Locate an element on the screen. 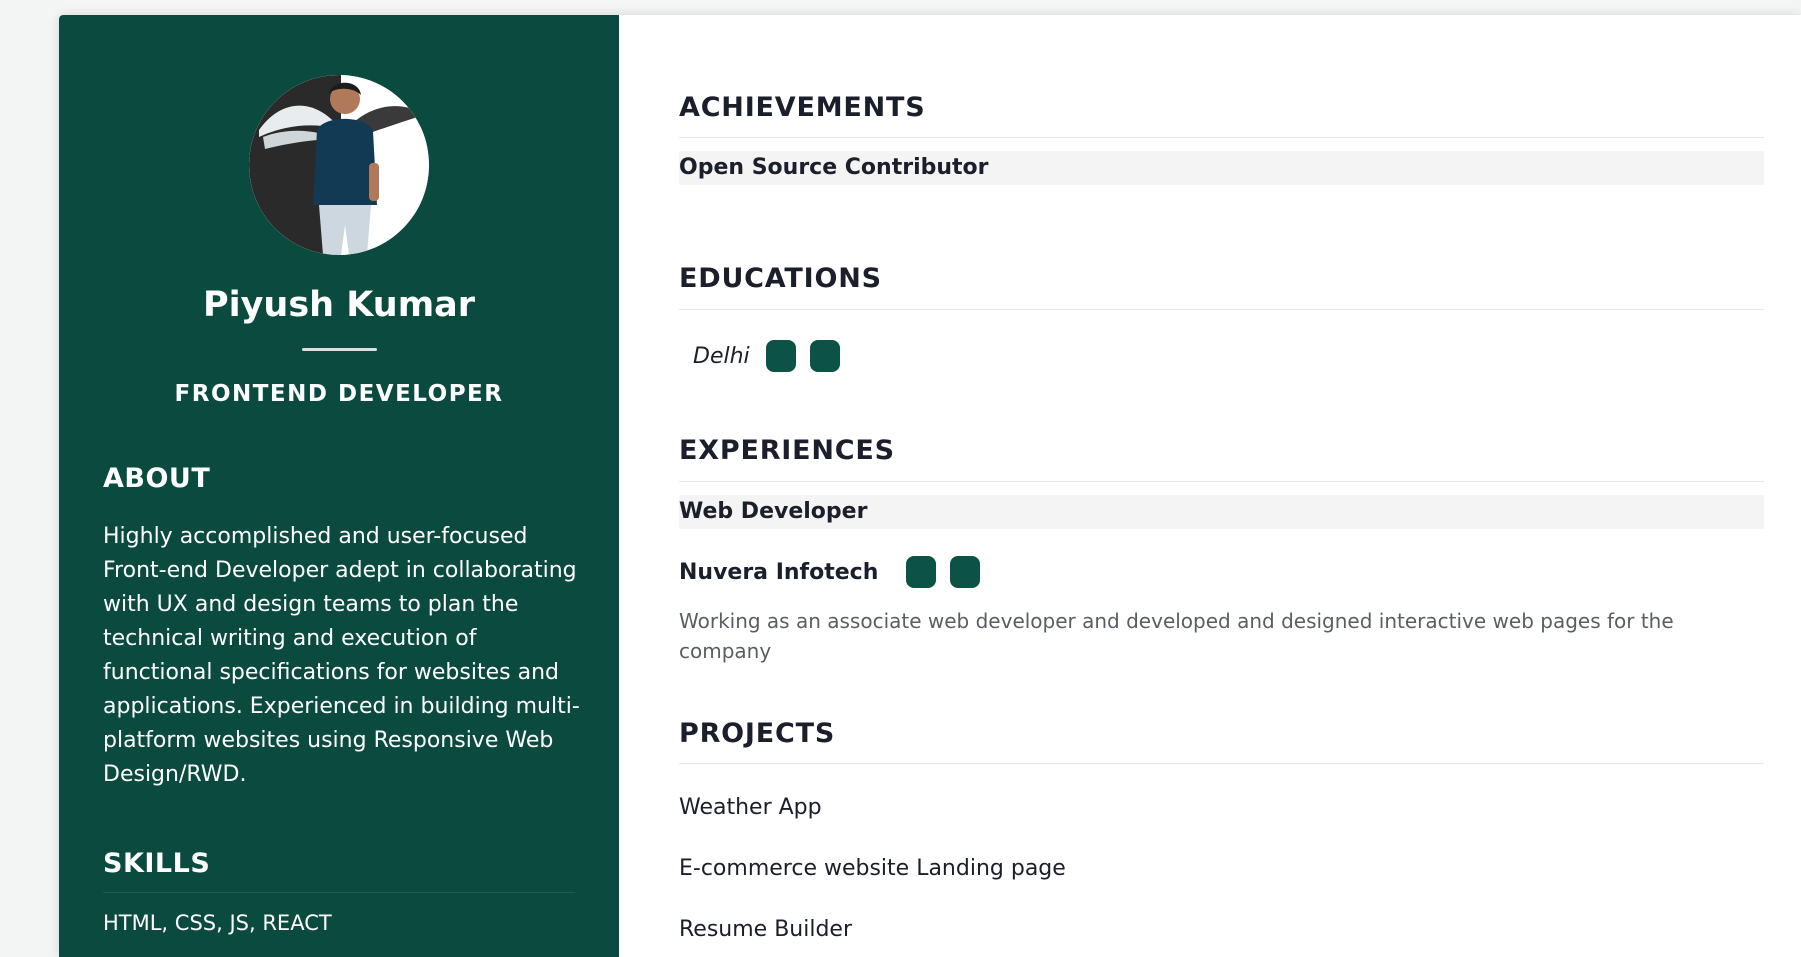  experience-title-band: Web Developer is located at coordinates (1221, 512).